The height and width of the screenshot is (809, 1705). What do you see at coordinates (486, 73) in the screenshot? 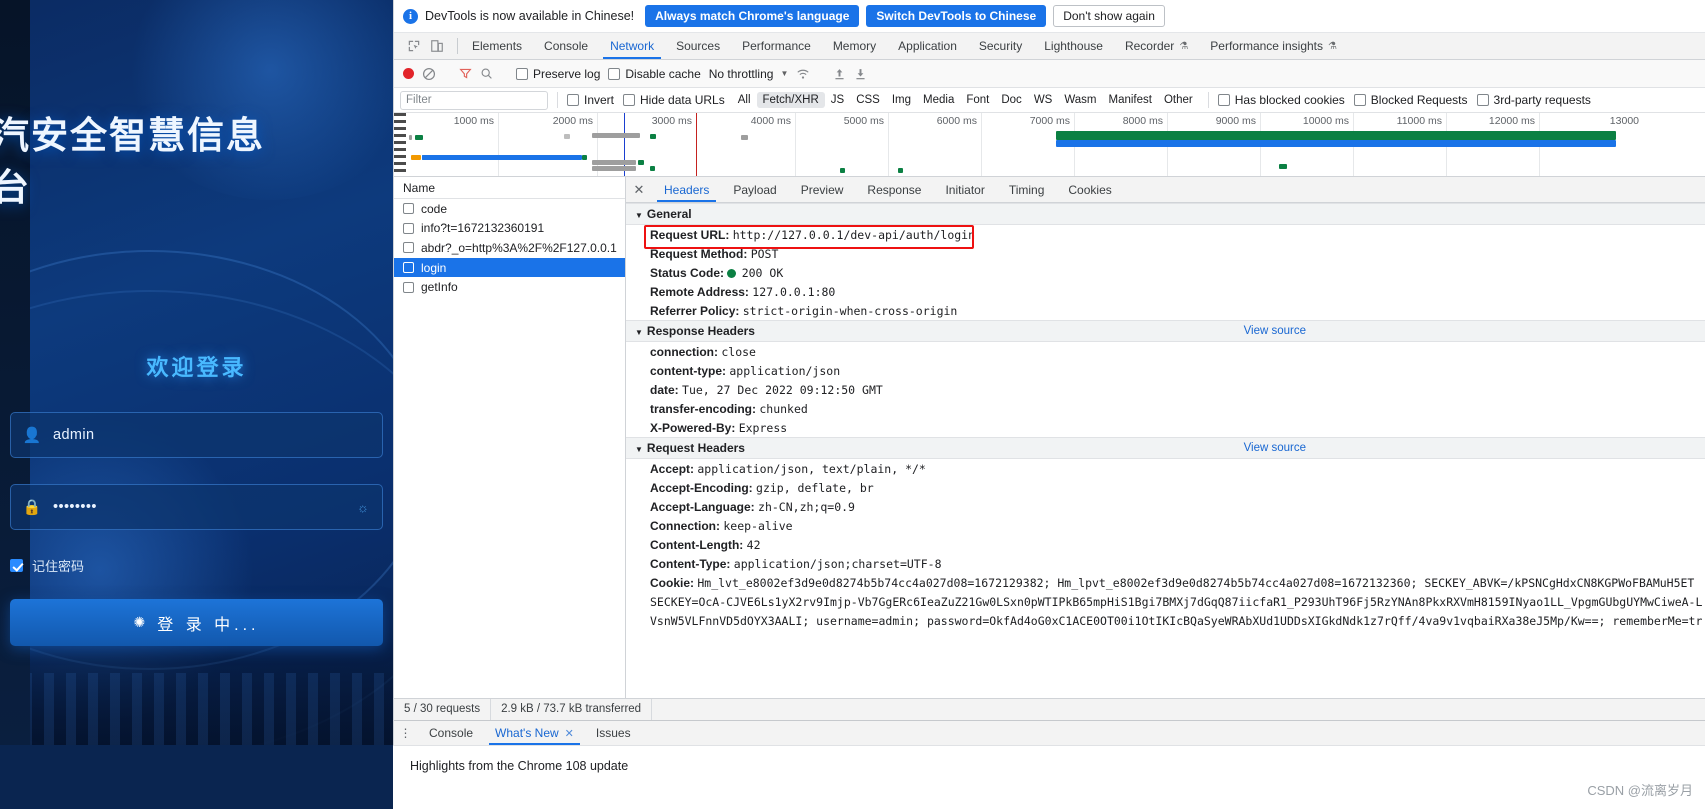
I see `search-icon` at bounding box center [486, 73].